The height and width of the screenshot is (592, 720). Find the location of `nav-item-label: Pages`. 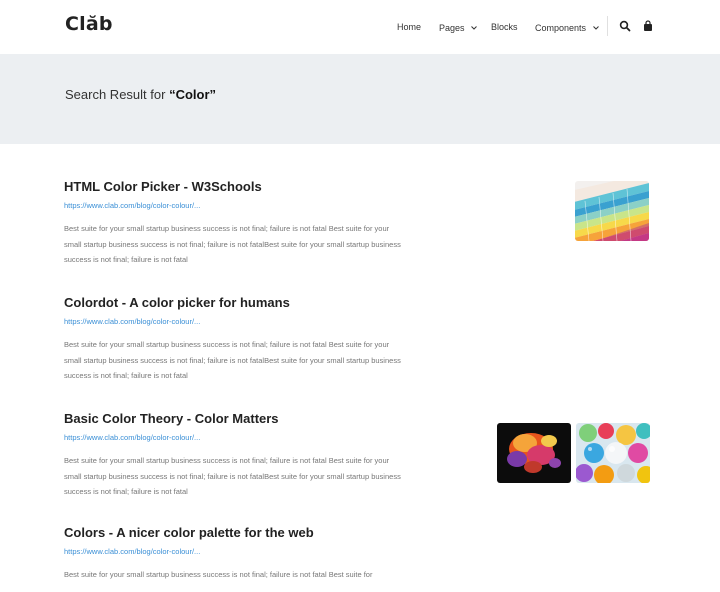

nav-item-label: Pages is located at coordinates (452, 28).